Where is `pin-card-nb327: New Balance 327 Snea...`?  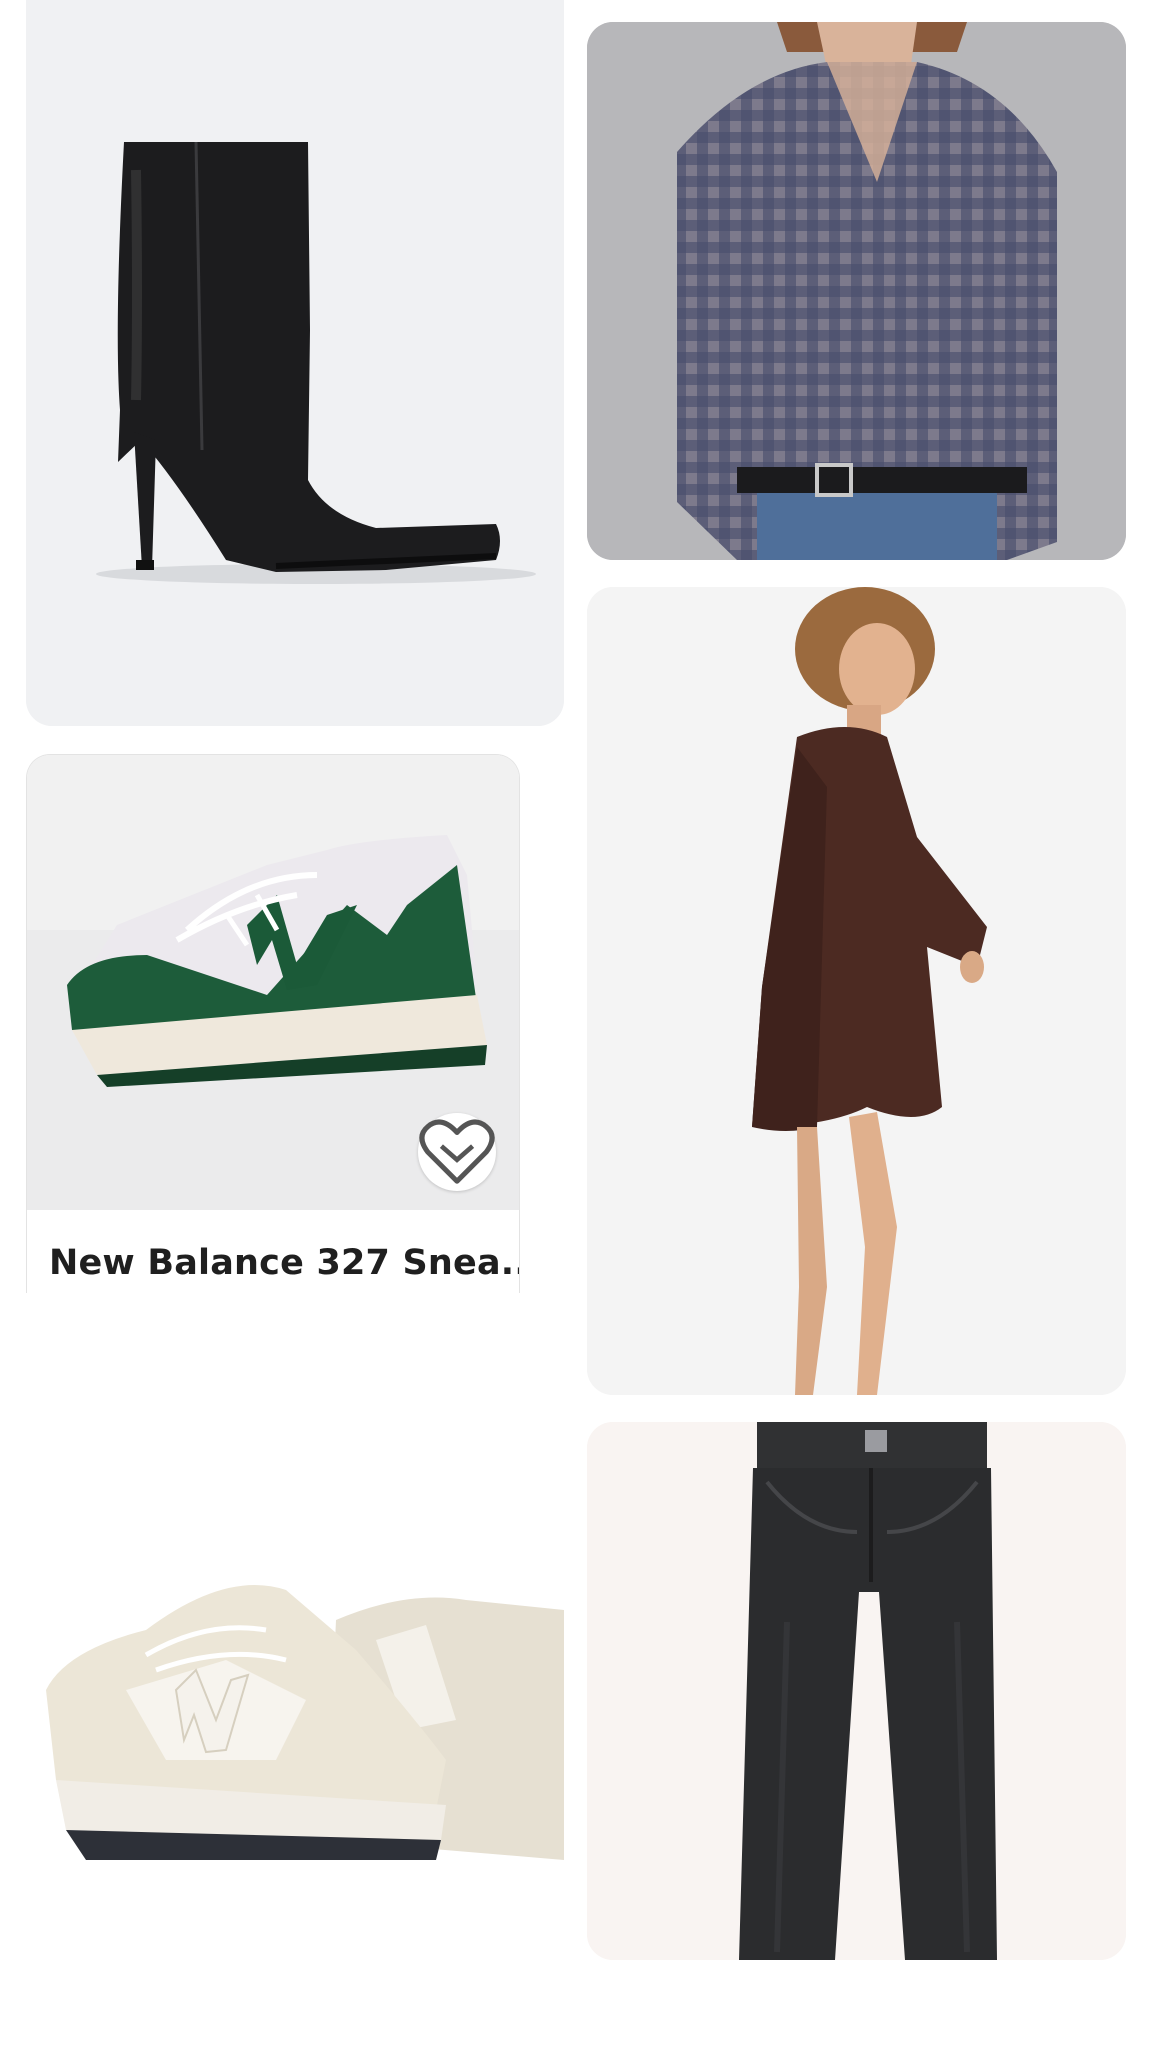 pin-card-nb327: New Balance 327 Snea... is located at coordinates (273, 1023).